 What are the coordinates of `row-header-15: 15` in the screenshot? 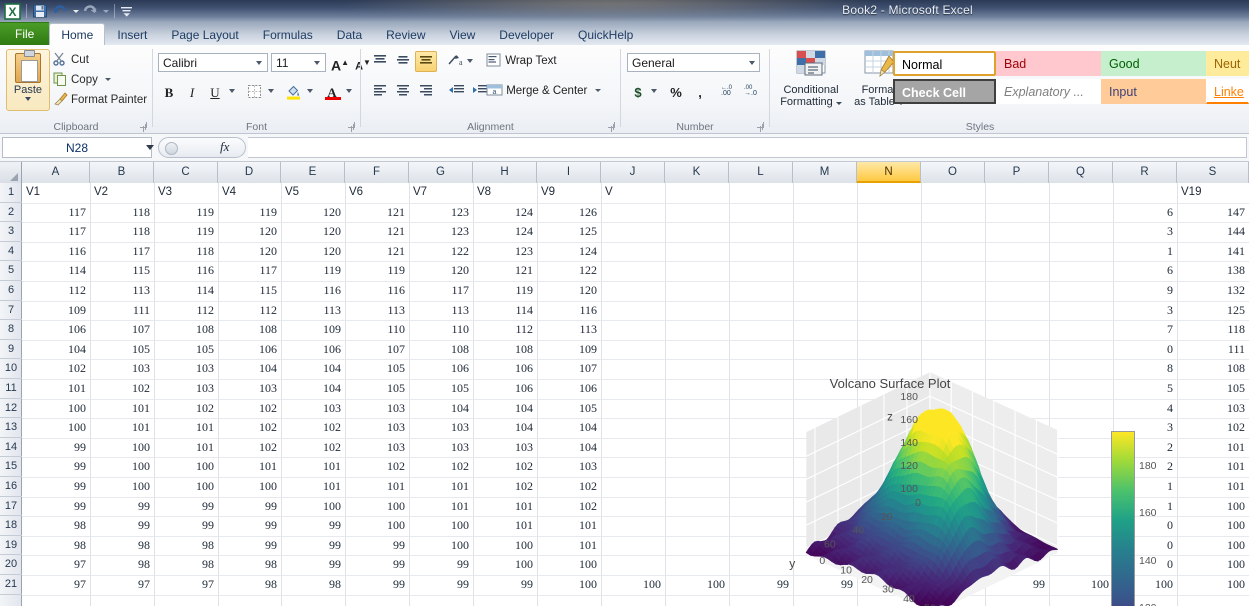 It's located at (11, 467).